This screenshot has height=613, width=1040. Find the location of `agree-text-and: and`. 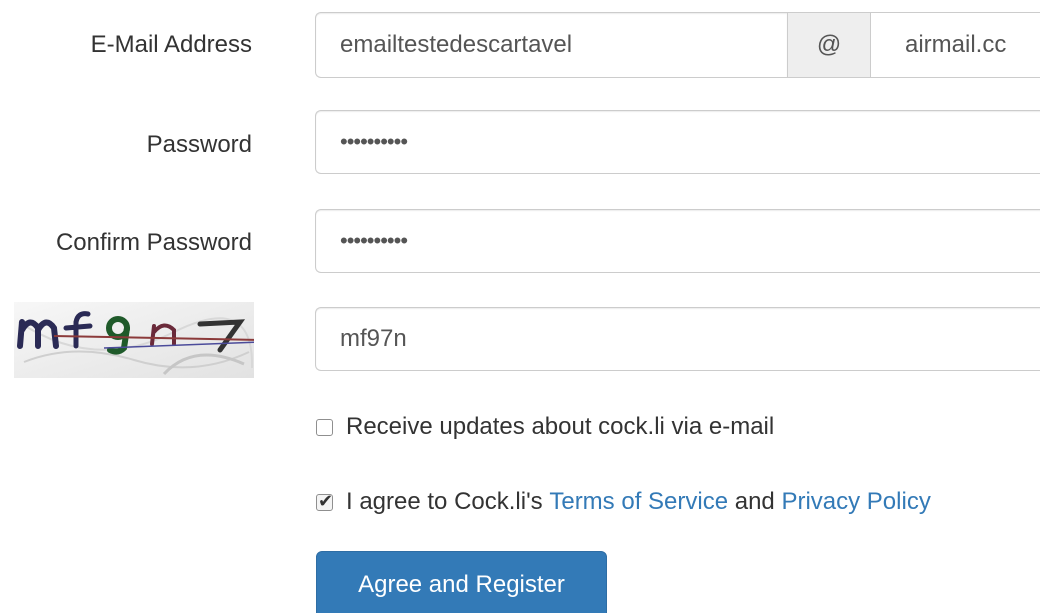

agree-text-and: and is located at coordinates (754, 501).